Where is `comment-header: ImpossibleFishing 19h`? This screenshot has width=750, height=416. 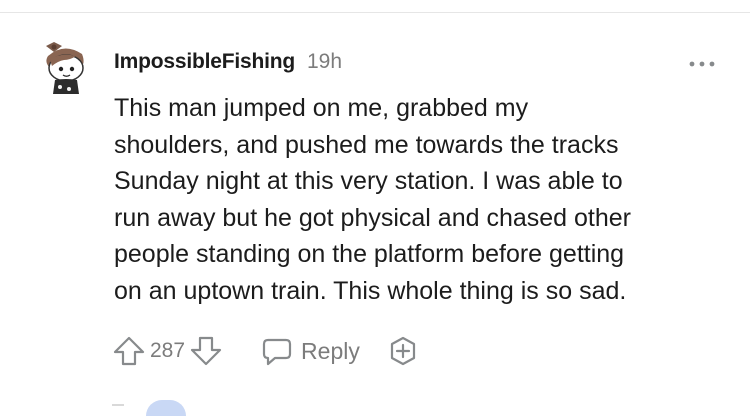
comment-header: ImpossibleFishing 19h is located at coordinates (228, 62).